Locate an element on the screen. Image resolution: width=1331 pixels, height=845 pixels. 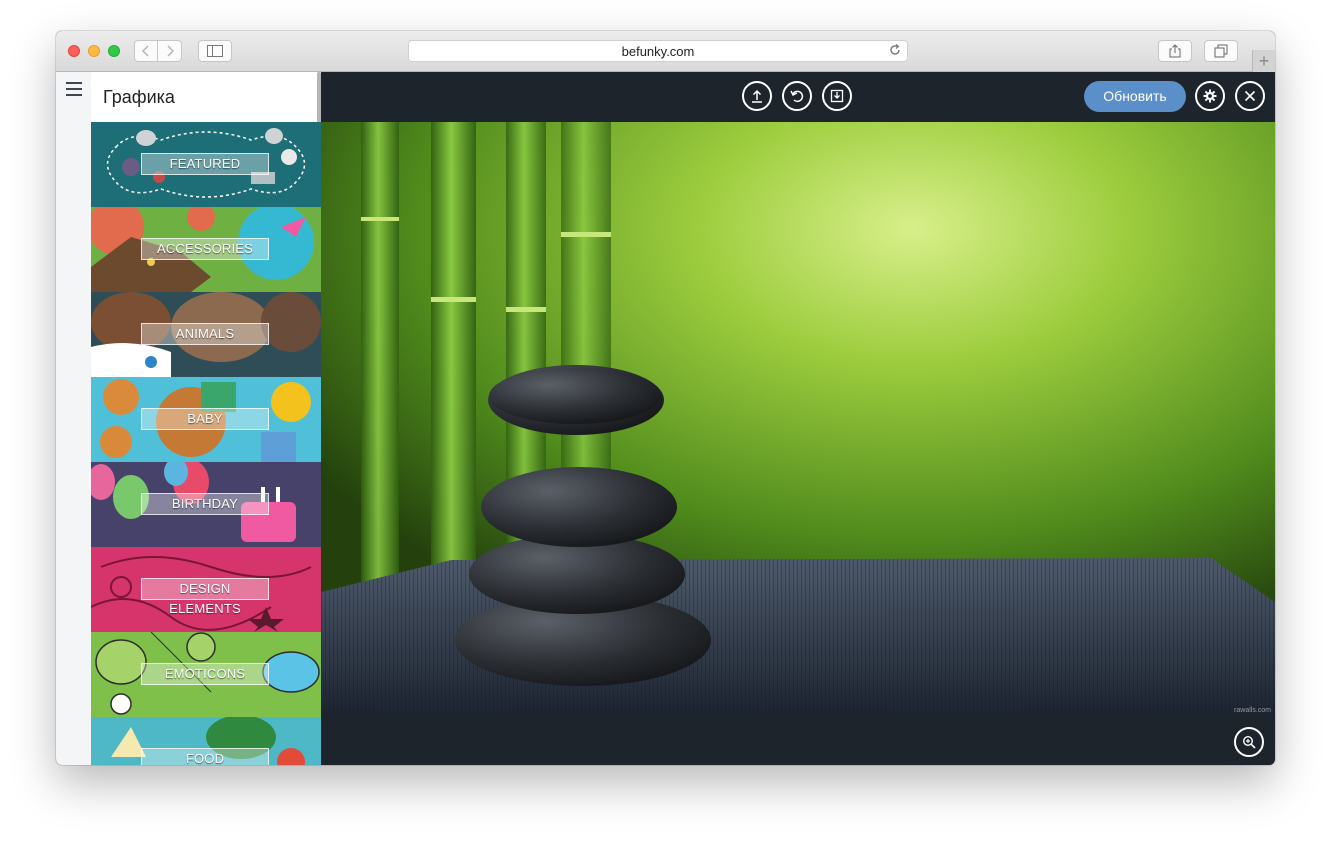
category-label: BABY is located at coordinates (205, 419).